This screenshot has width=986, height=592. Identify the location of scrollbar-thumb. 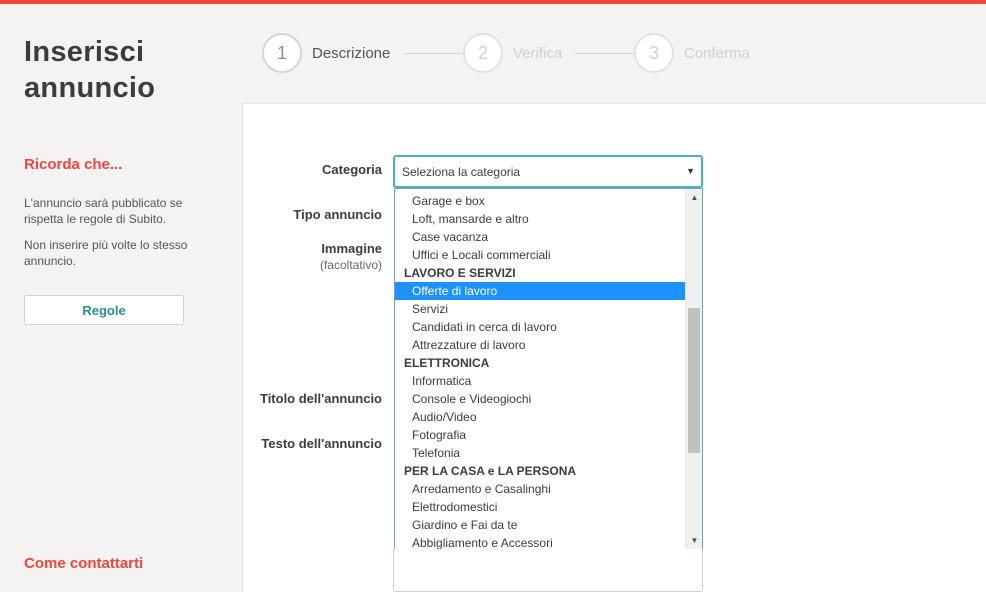
(694, 380).